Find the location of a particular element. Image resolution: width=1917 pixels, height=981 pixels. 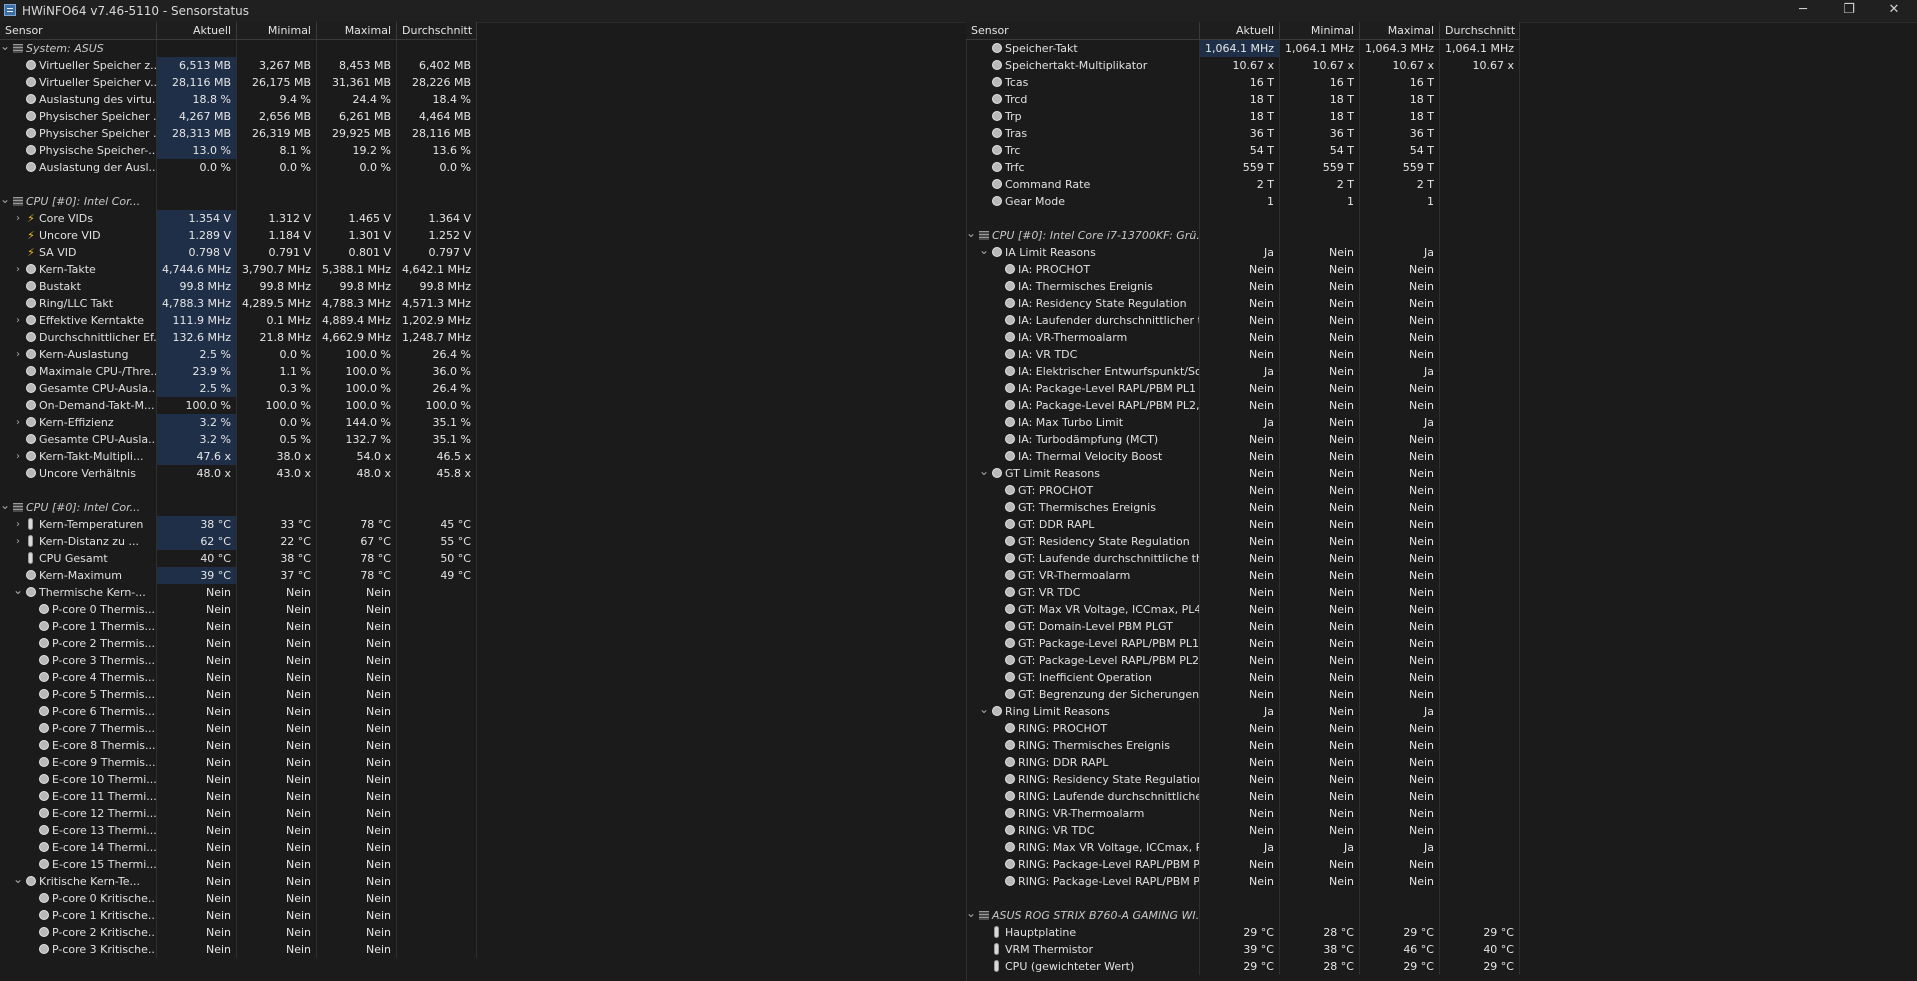

sensor-row: › Kern-Distanz zu ... 62 °C 22 °C 67 °C 55 °C is located at coordinates (238, 541).